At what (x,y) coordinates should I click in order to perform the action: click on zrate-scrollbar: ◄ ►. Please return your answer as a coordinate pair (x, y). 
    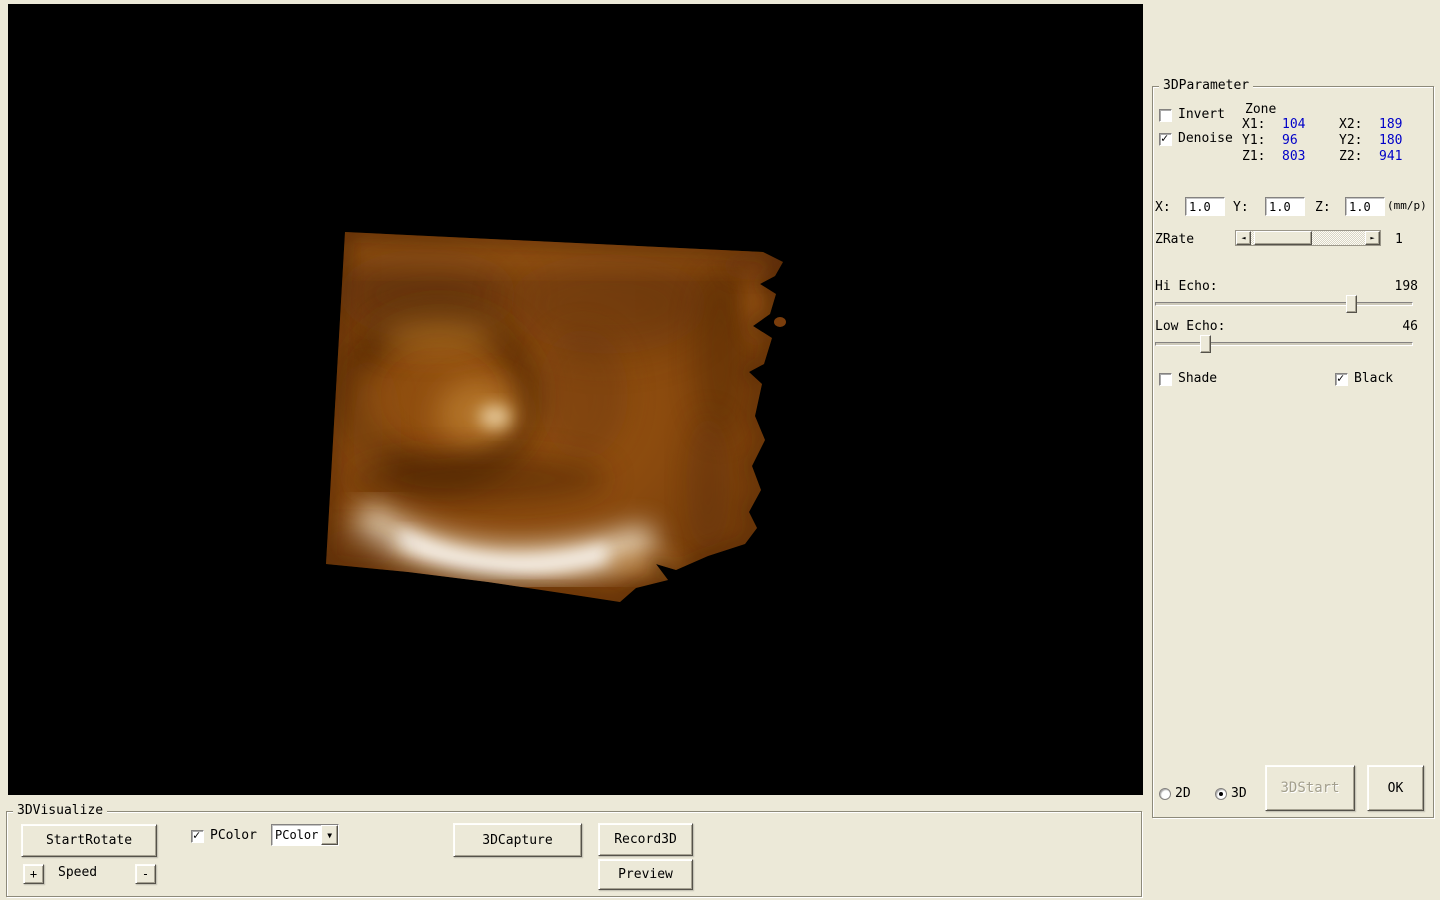
    Looking at the image, I should click on (1308, 238).